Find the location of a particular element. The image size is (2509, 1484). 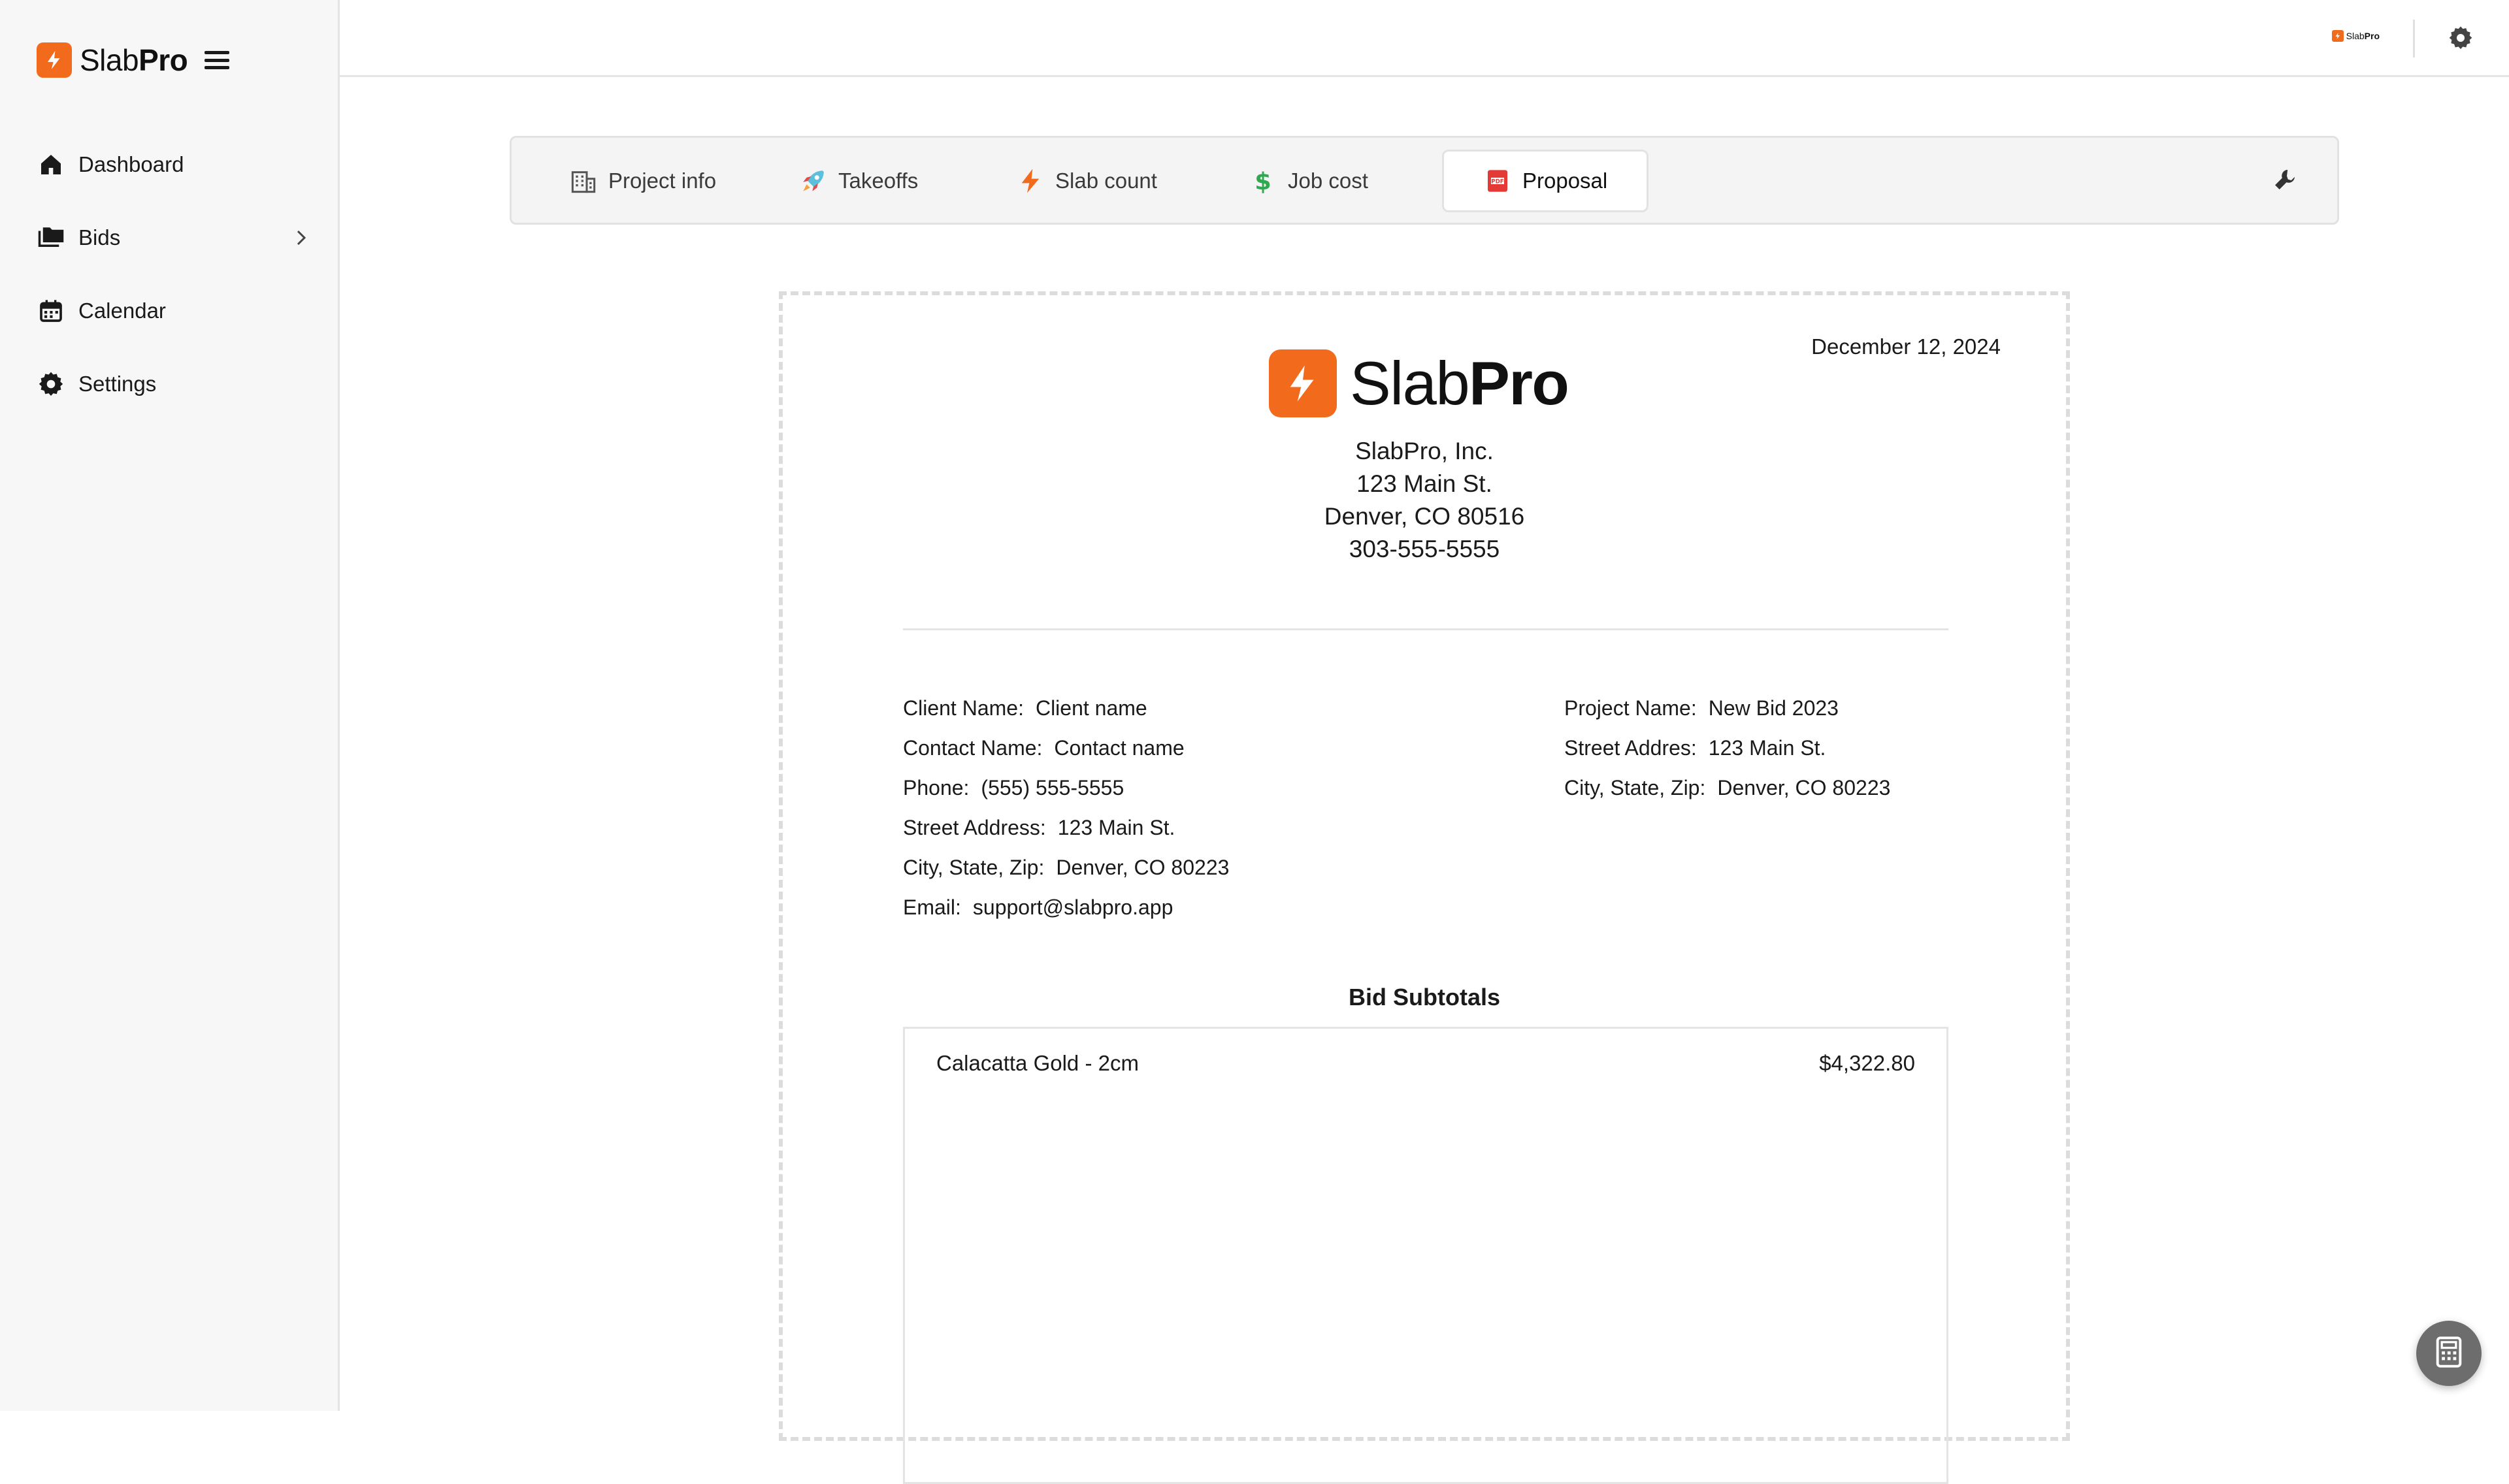

subtotal-row: Calacatta Gold - 2cm $4,322.80 is located at coordinates (1425, 1063).